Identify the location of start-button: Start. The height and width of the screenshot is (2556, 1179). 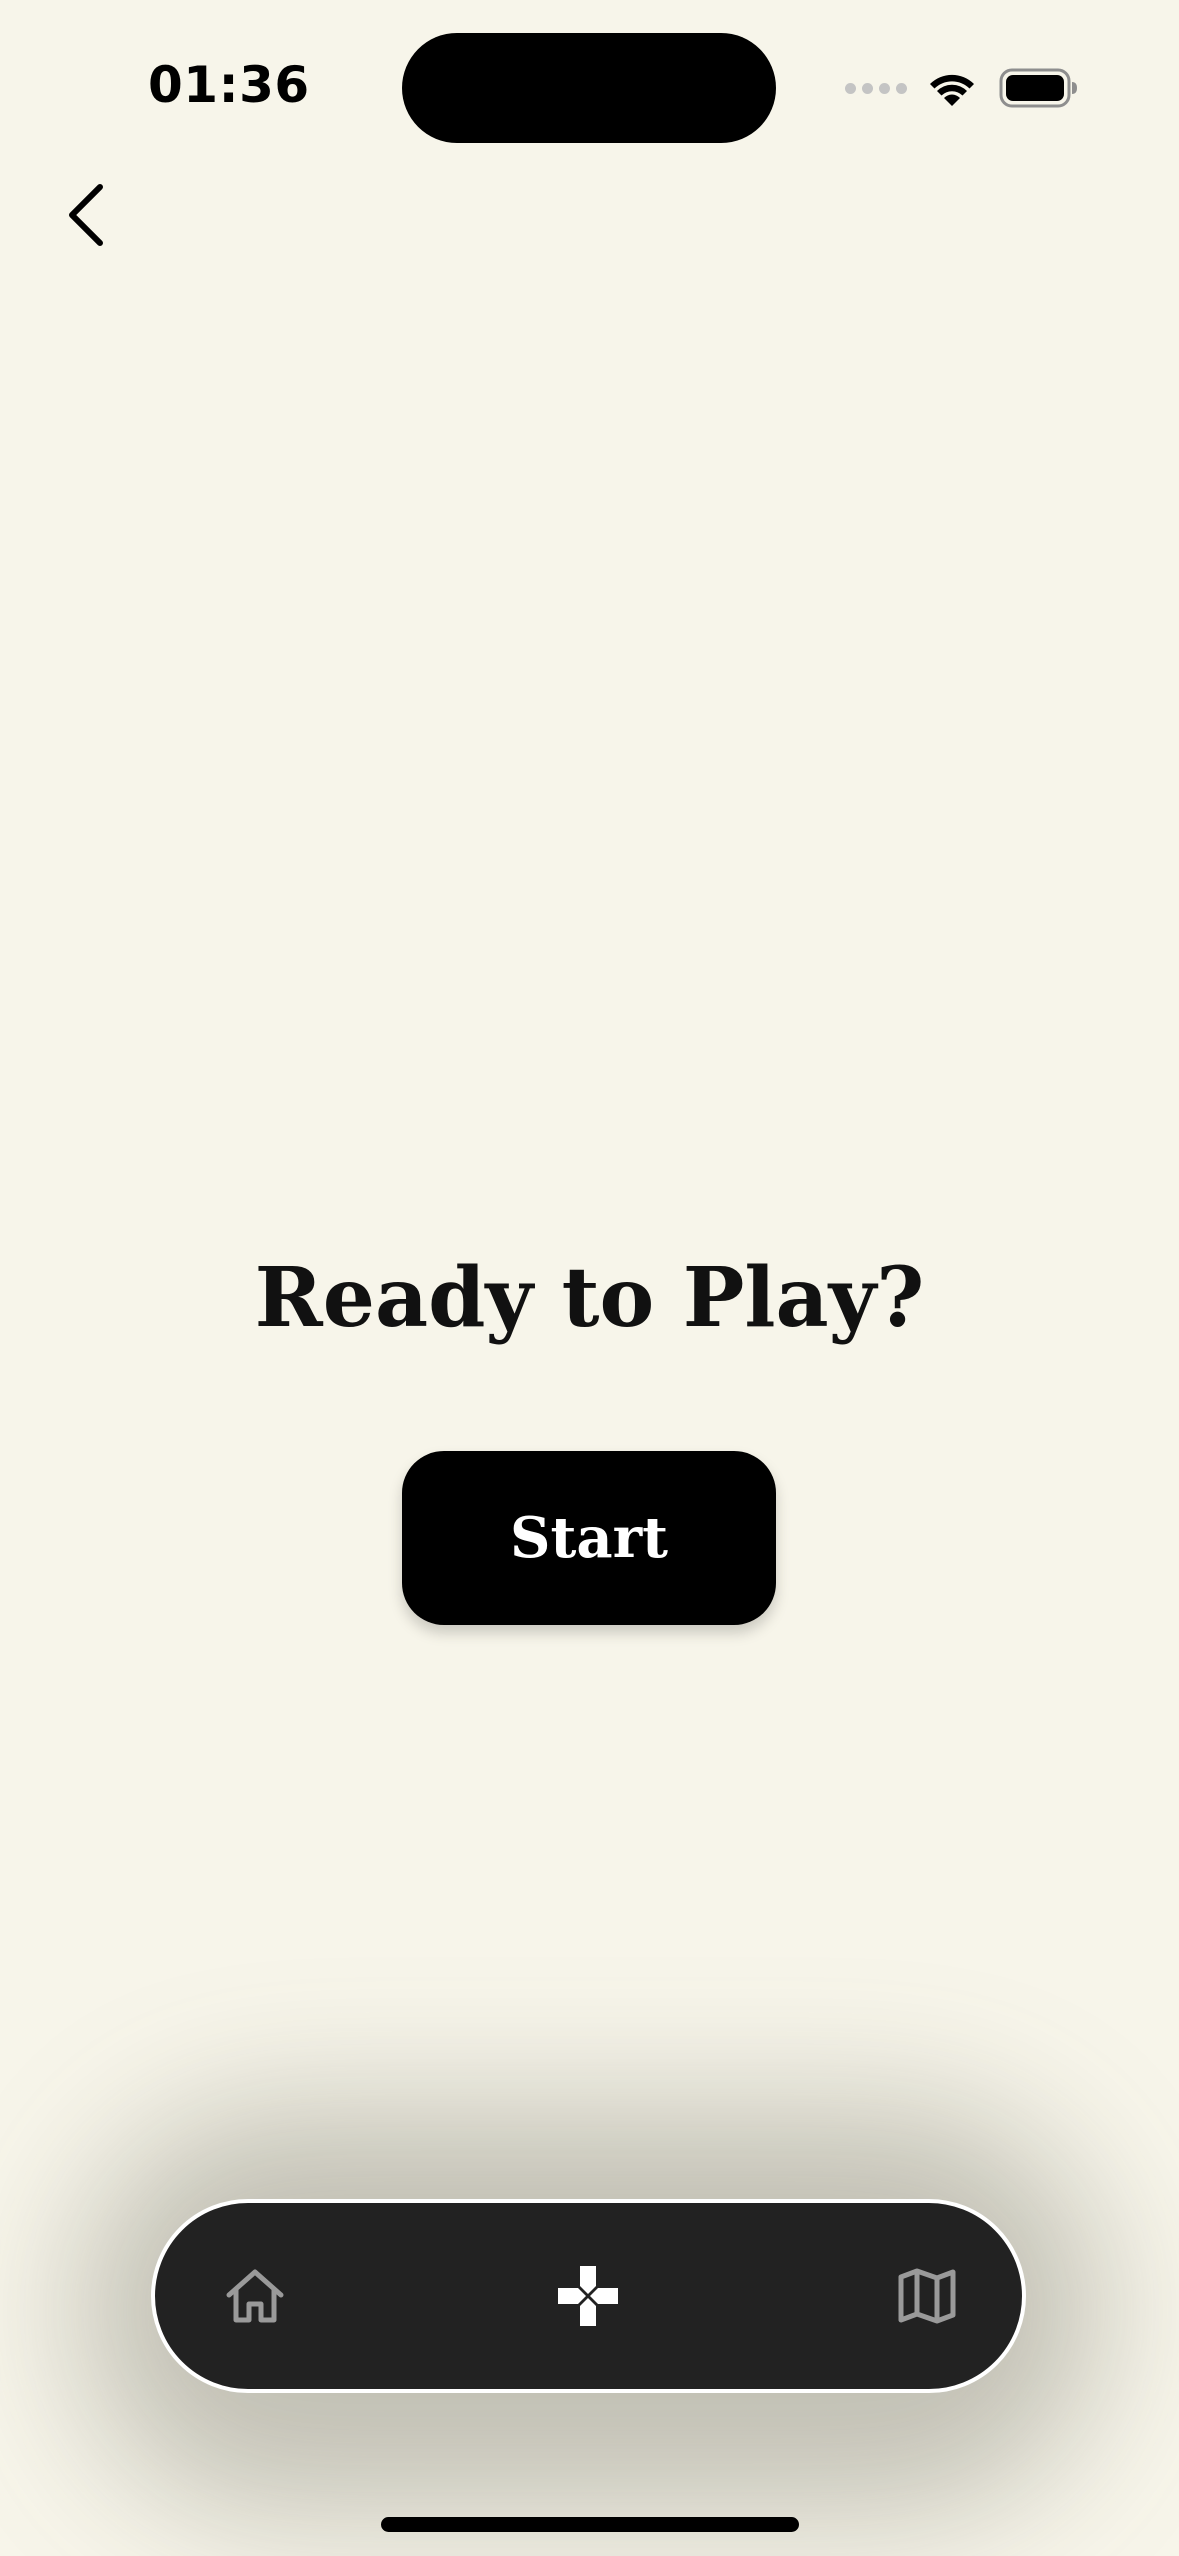
(589, 1538).